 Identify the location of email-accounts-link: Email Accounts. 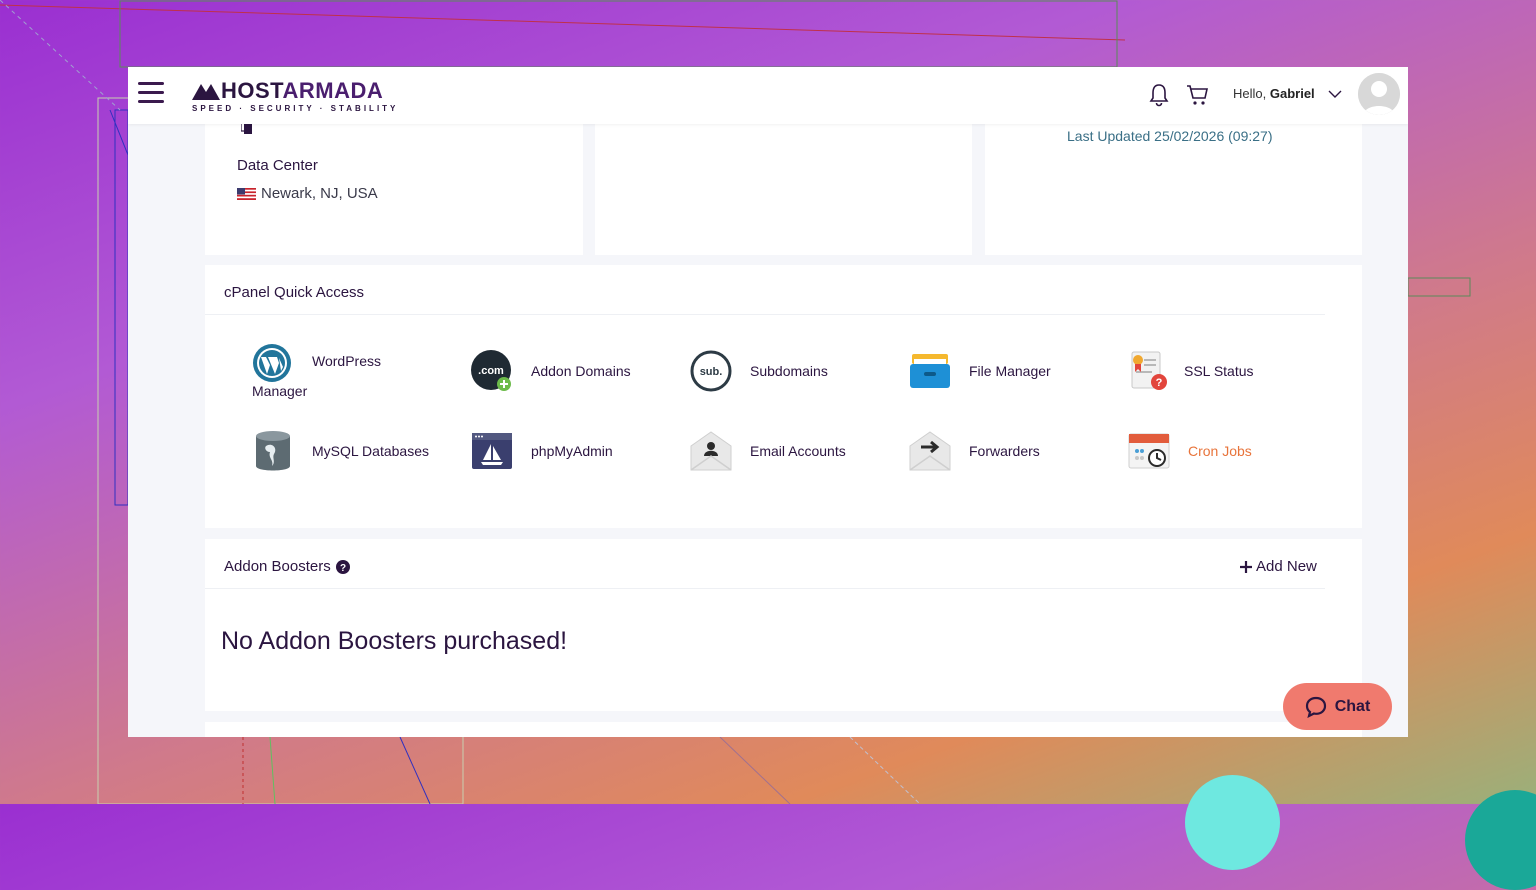
(768, 451).